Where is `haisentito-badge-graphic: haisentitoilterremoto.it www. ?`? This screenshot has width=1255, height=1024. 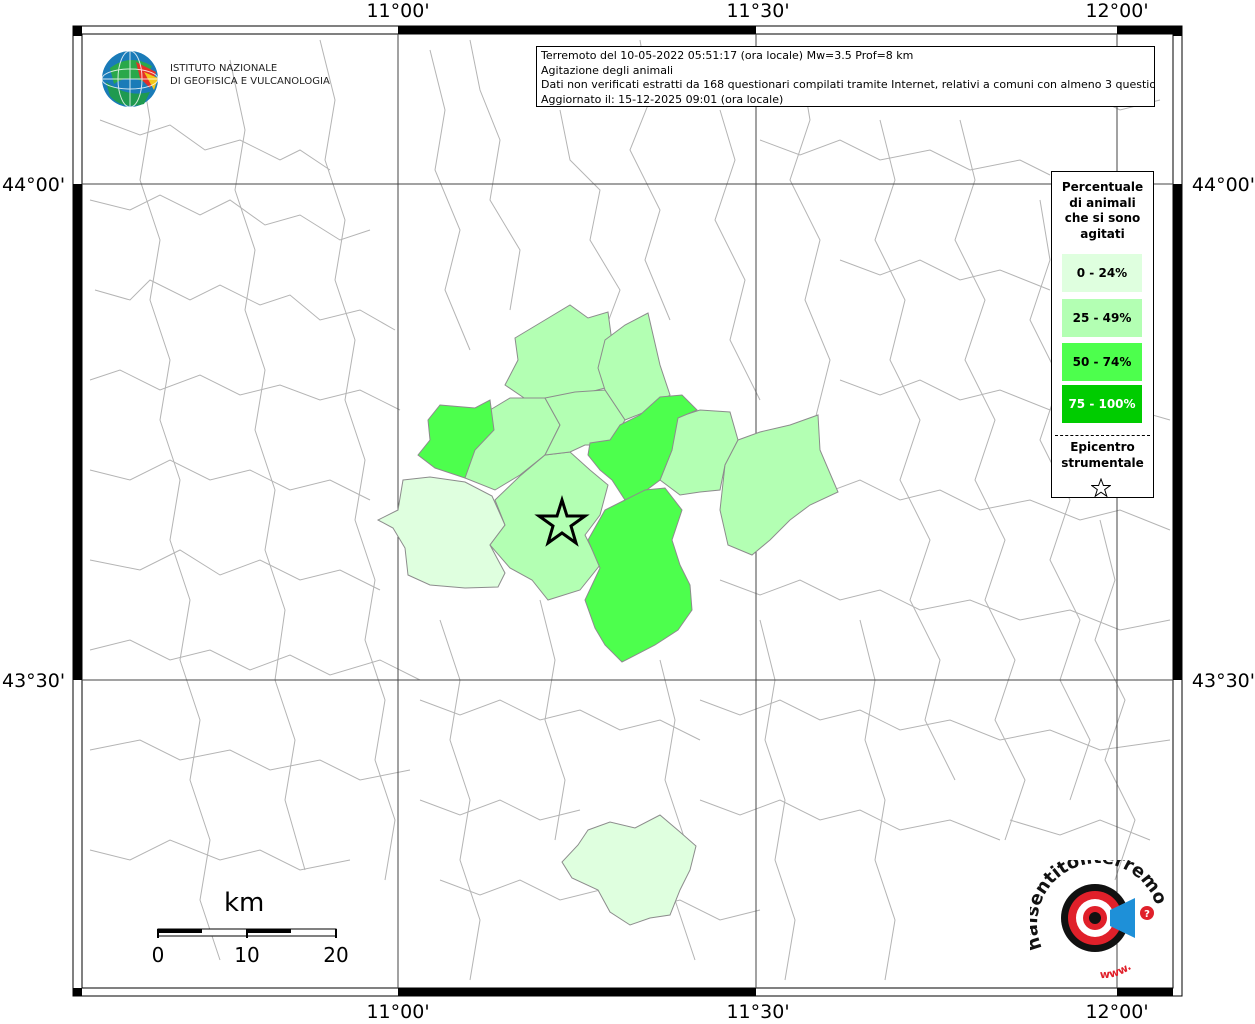
haisentito-badge-graphic: haisentitoilterremoto.it www. ? is located at coordinates (1096, 912).